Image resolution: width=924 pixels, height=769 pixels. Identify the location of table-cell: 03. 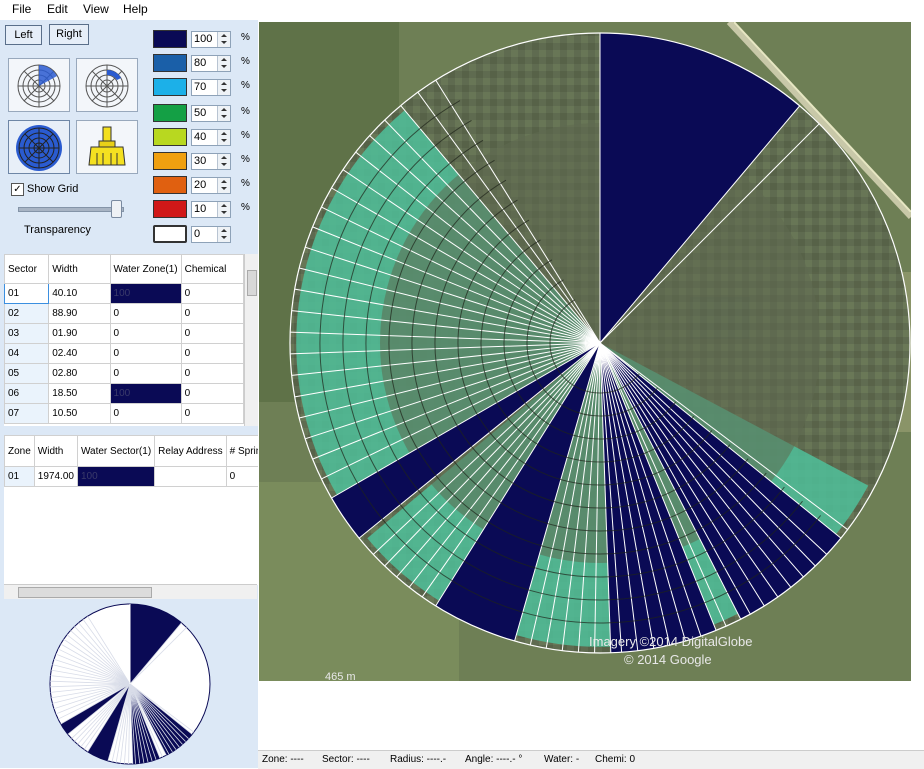
(27, 333).